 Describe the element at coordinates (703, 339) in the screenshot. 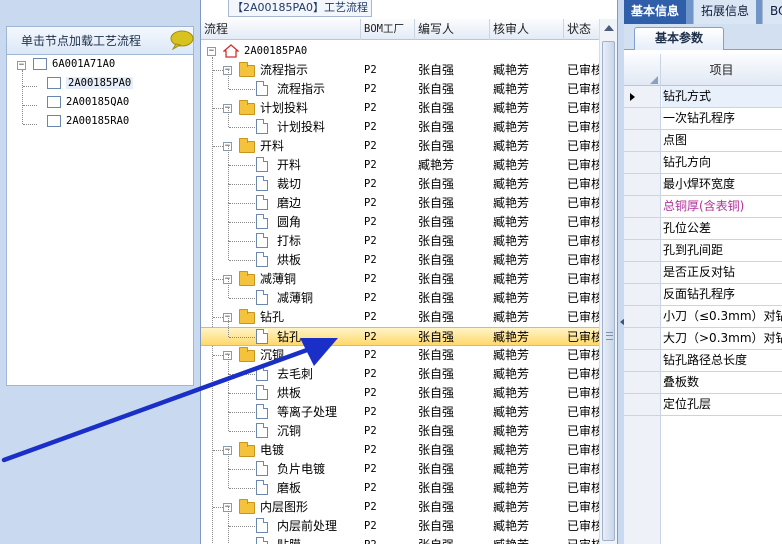

I see `property-row: 大刀（>0.3mm）对钻孔` at that location.